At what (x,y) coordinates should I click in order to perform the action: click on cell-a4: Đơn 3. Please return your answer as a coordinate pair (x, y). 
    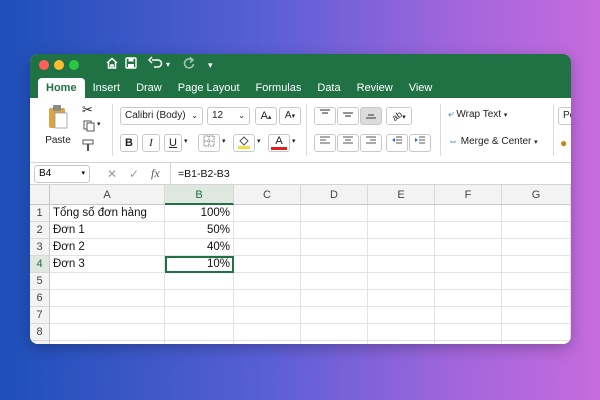
    Looking at the image, I should click on (107, 264).